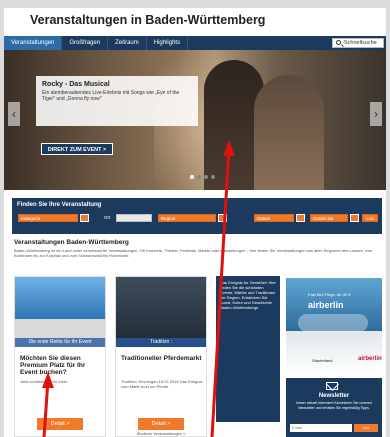 The width and height of the screenshot is (390, 437). I want to click on nav-item-zeitraum: Zeitraum, so click(127, 43).